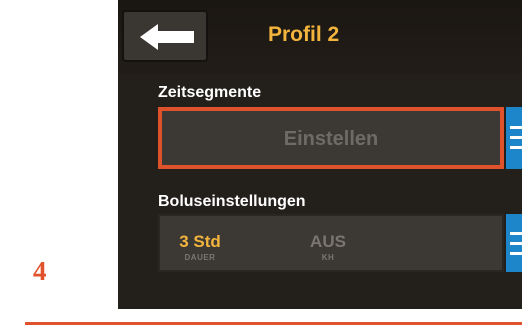  What do you see at coordinates (200, 257) in the screenshot?
I see `duration-caption: DAUER` at bounding box center [200, 257].